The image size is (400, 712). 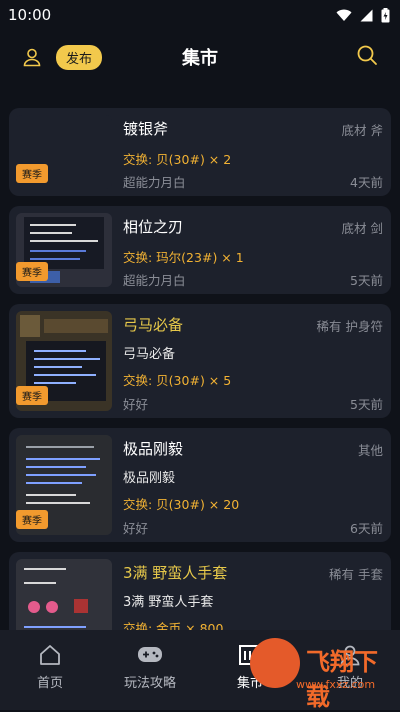 What do you see at coordinates (153, 449) in the screenshot?
I see `item-name: 极品刚毅` at bounding box center [153, 449].